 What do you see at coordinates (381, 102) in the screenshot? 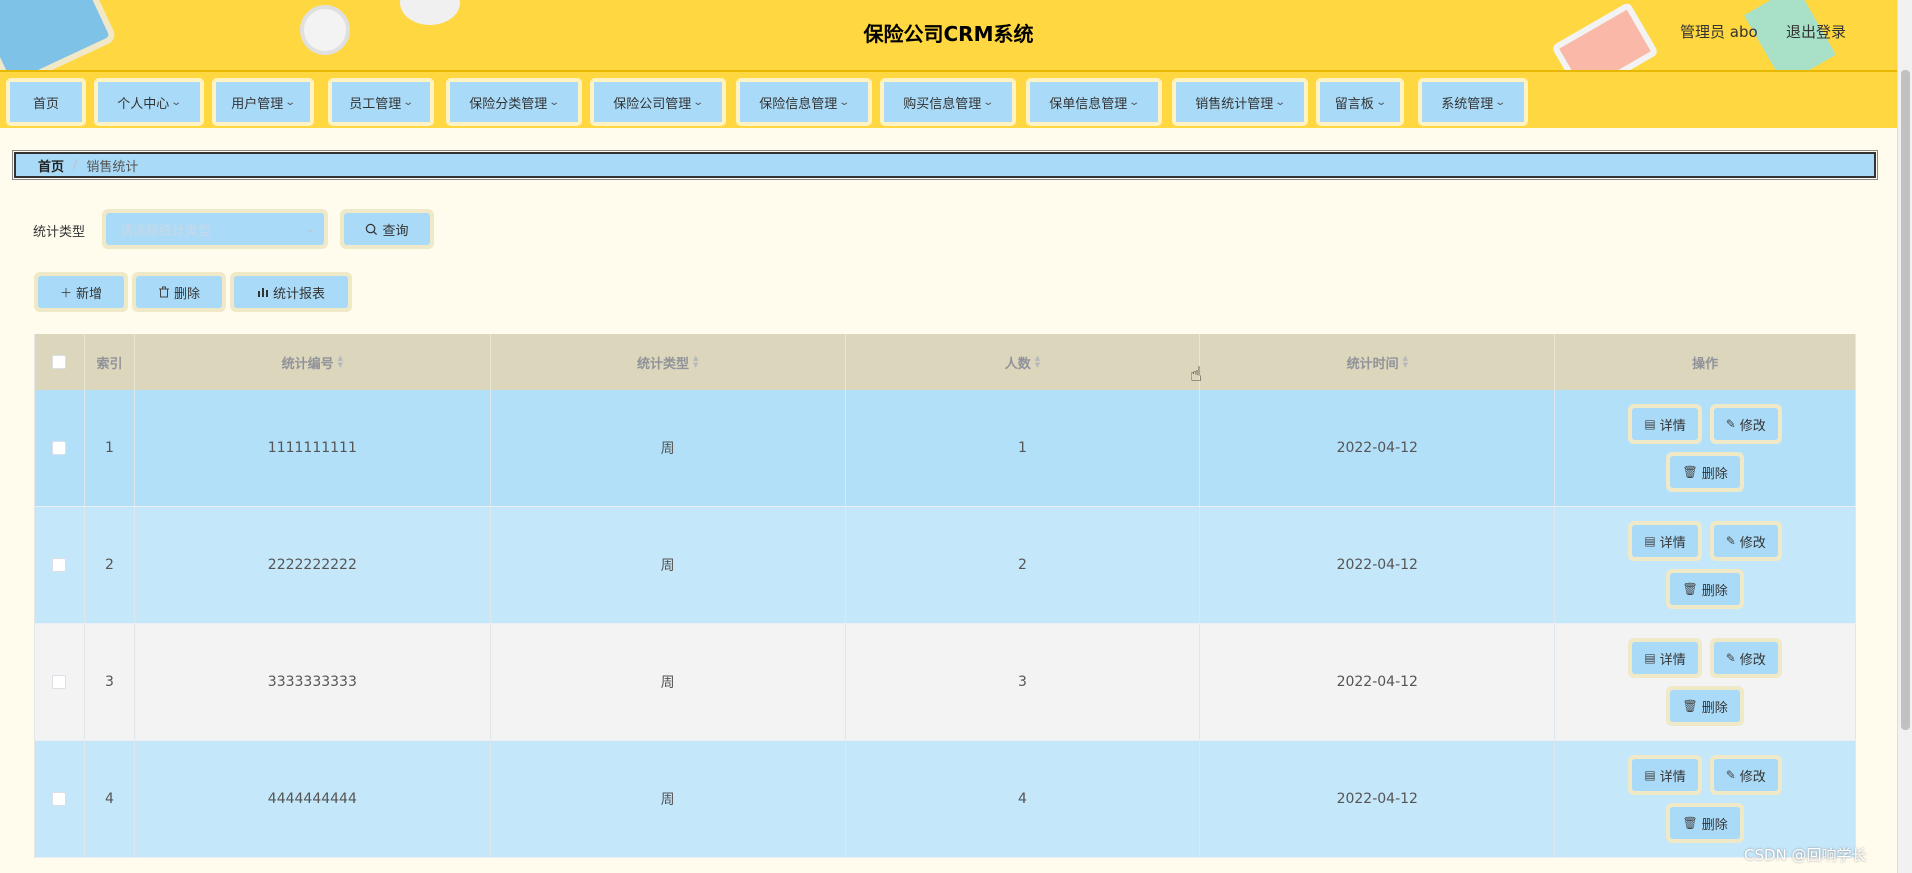
I see `nav-item-employee-management: 员工管理 ⌄` at bounding box center [381, 102].